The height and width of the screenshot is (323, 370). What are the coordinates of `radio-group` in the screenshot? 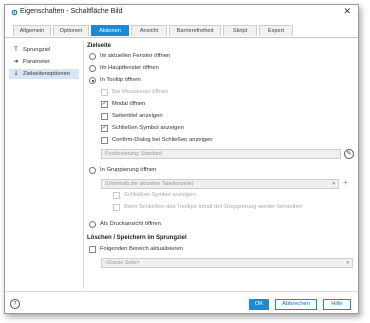 It's located at (92, 170).